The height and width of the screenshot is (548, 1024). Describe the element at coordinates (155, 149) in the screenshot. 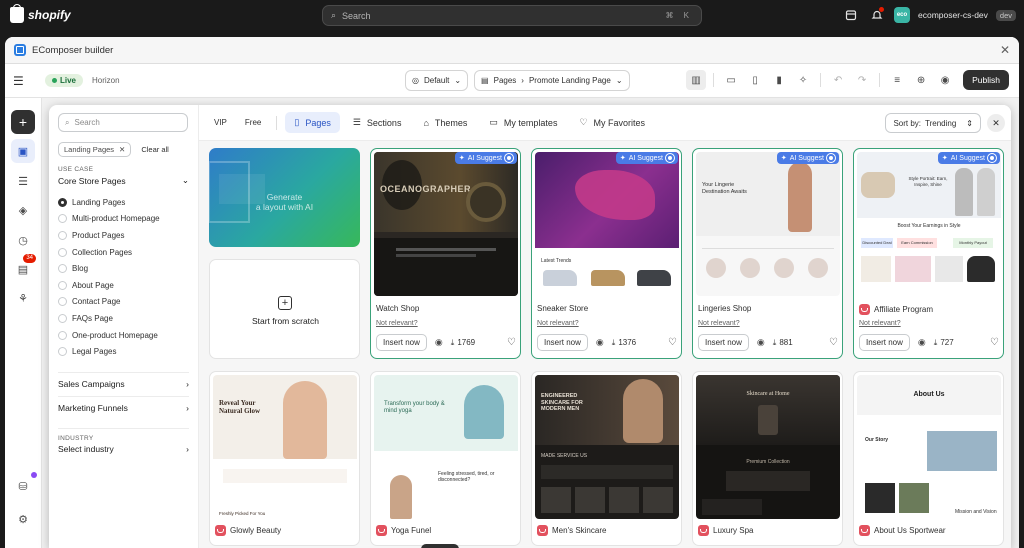

I see `clear-all-link: Clear all` at that location.